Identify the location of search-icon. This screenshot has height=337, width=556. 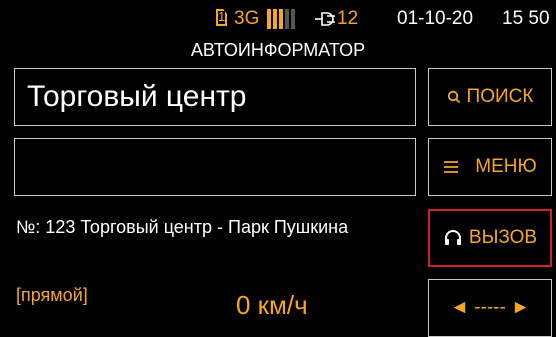
(453, 97).